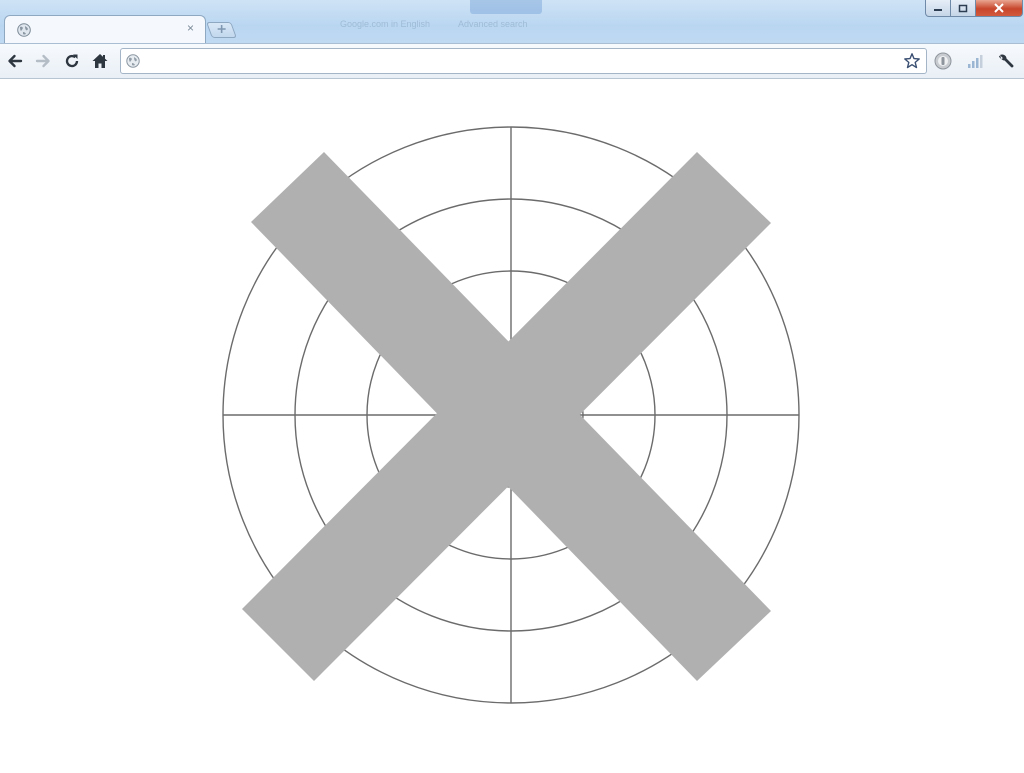  What do you see at coordinates (43, 61) in the screenshot?
I see `forward-arrow-icon` at bounding box center [43, 61].